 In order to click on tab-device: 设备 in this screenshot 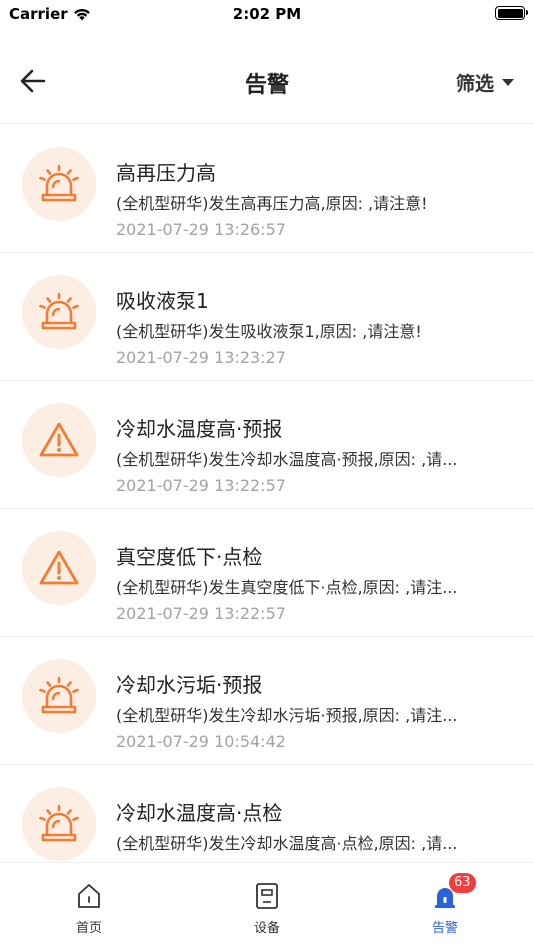, I will do `click(267, 906)`.